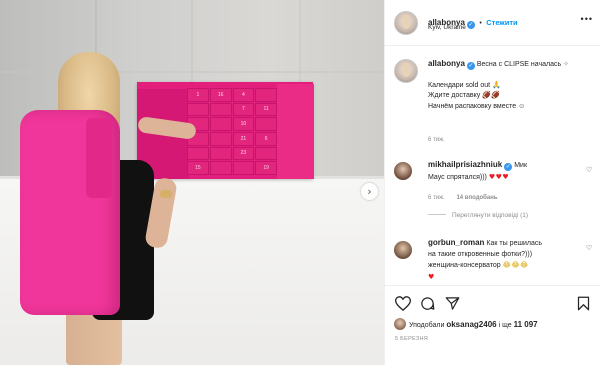 The width and height of the screenshot is (600, 365). I want to click on gold-watch, so click(166, 194).